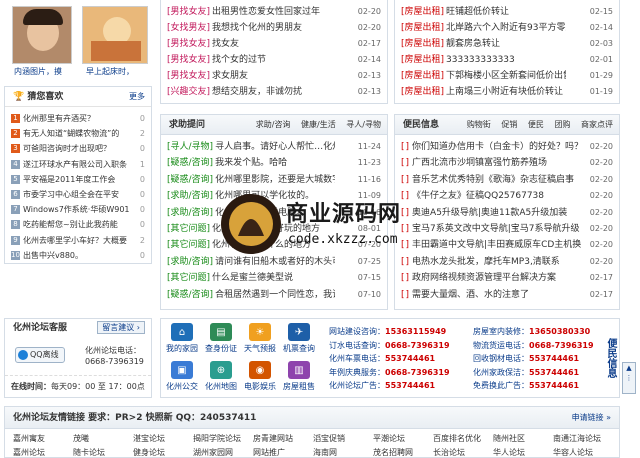 The height and width of the screenshot is (458, 640). Describe the element at coordinates (497, 180) in the screenshot. I see `news-title: 音乐艺术优秀特别《歌海》杂志征稿启事` at that location.